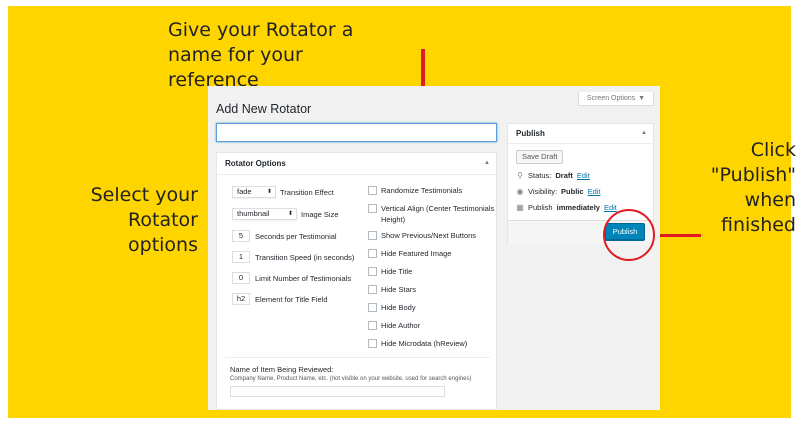  I want to click on limit-input: 0, so click(241, 278).